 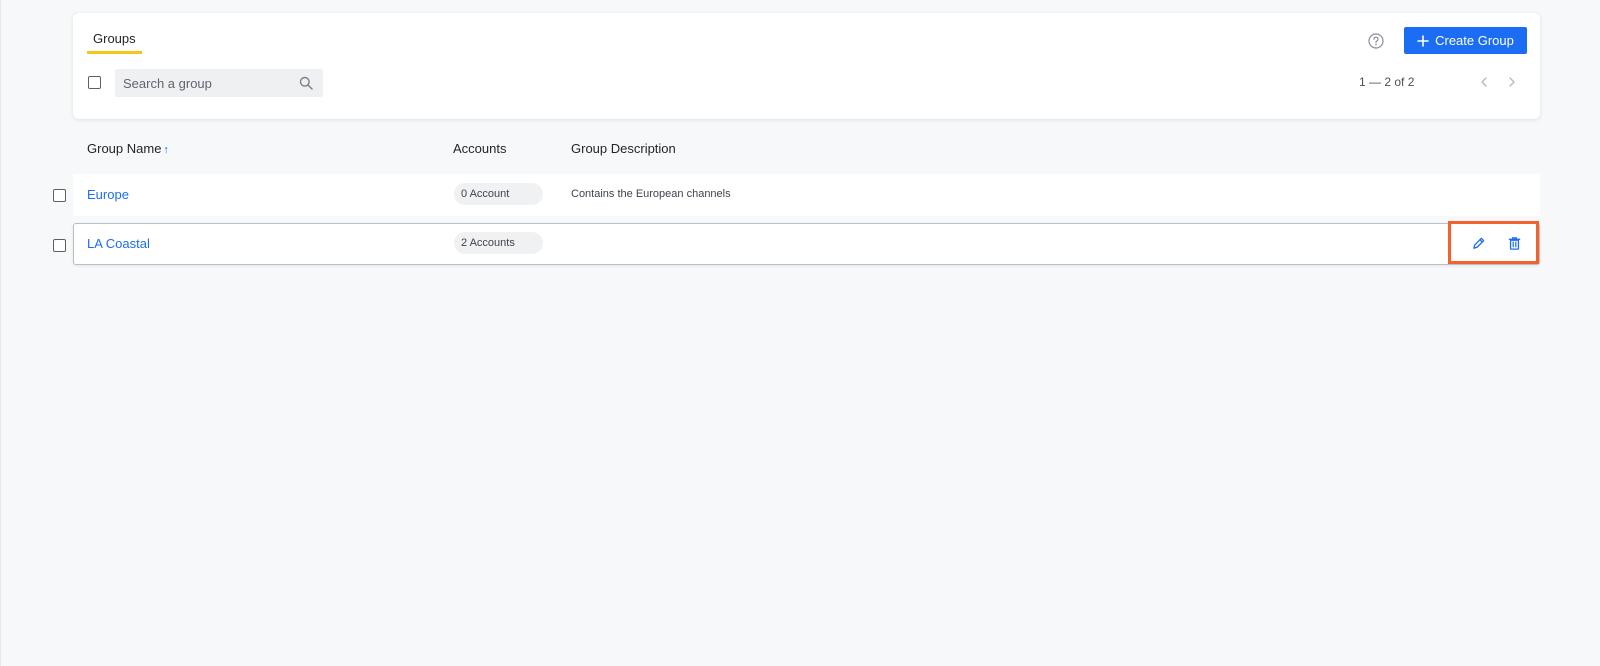 What do you see at coordinates (623, 148) in the screenshot?
I see `column-header-description: Group Description` at bounding box center [623, 148].